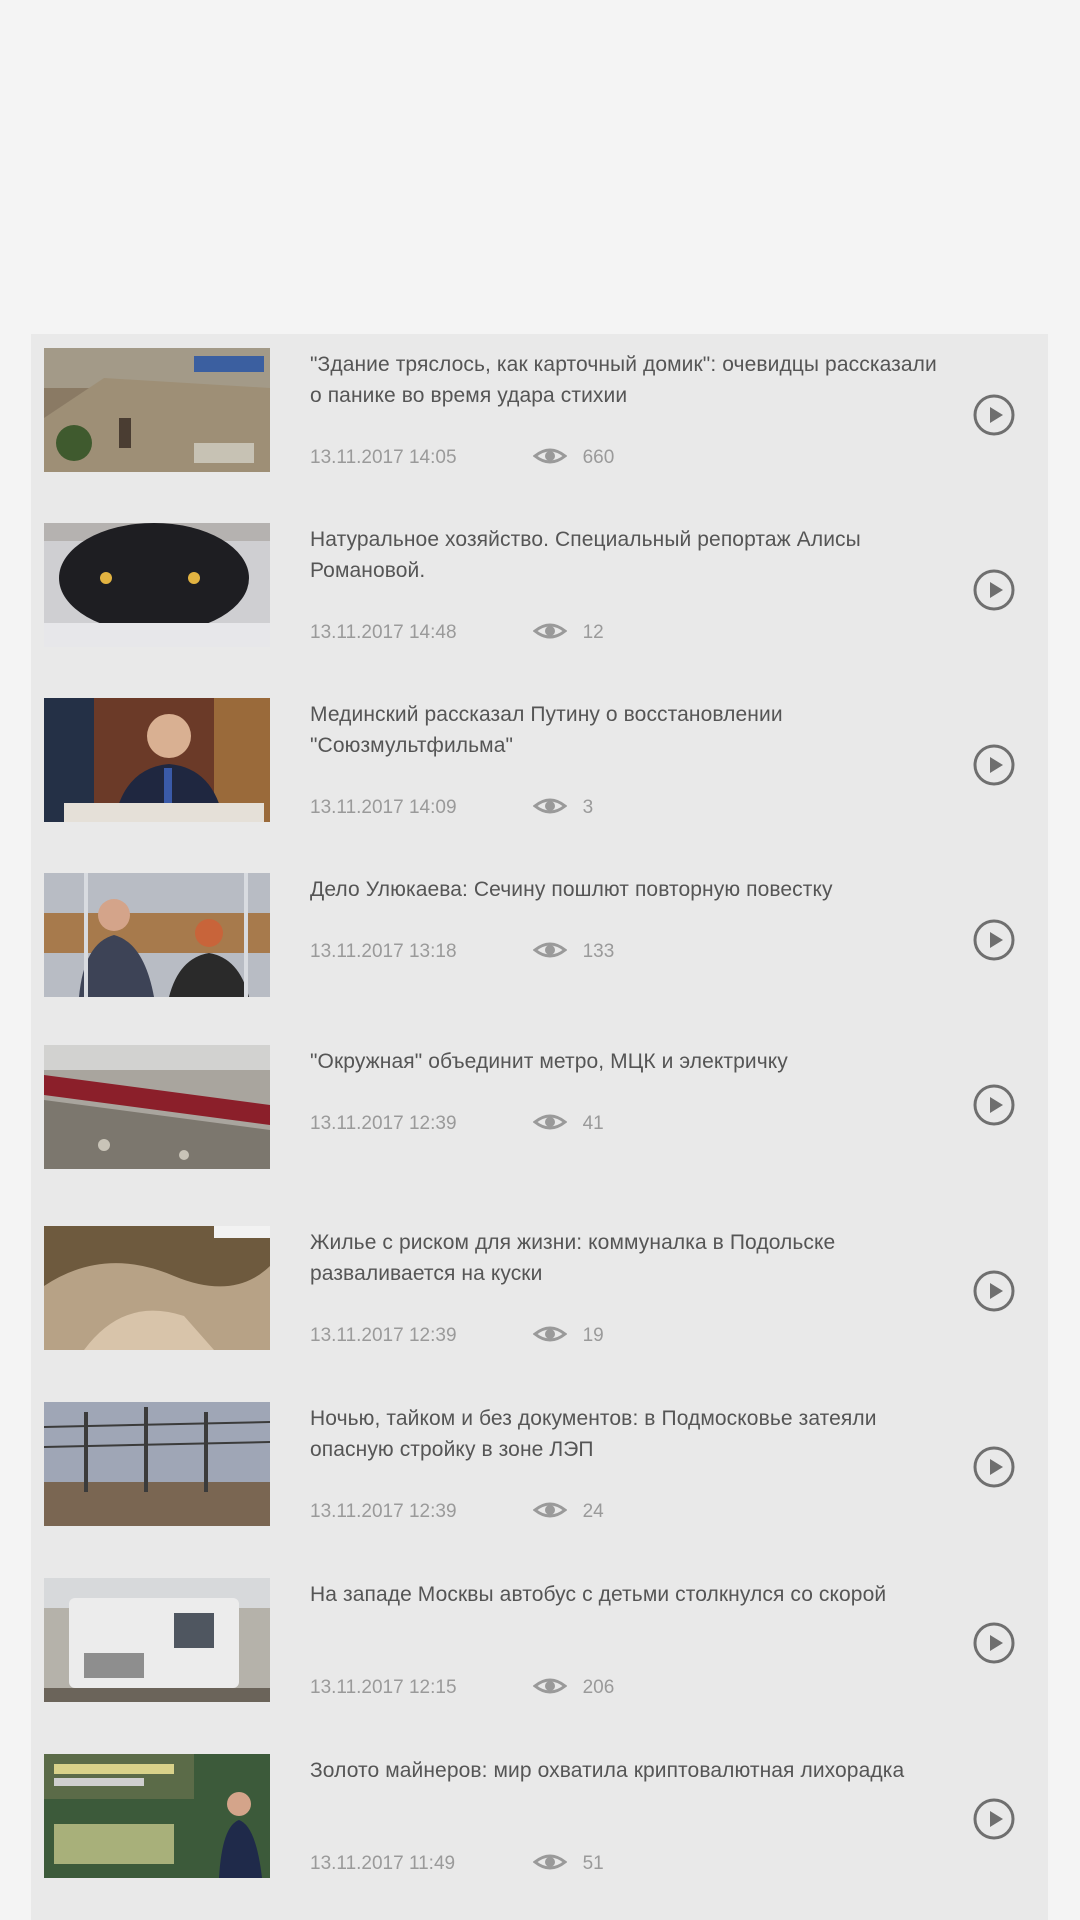 The height and width of the screenshot is (1920, 1080). What do you see at coordinates (383, 1687) in the screenshot?
I see `video-date: 13.11.2017 12:15` at bounding box center [383, 1687].